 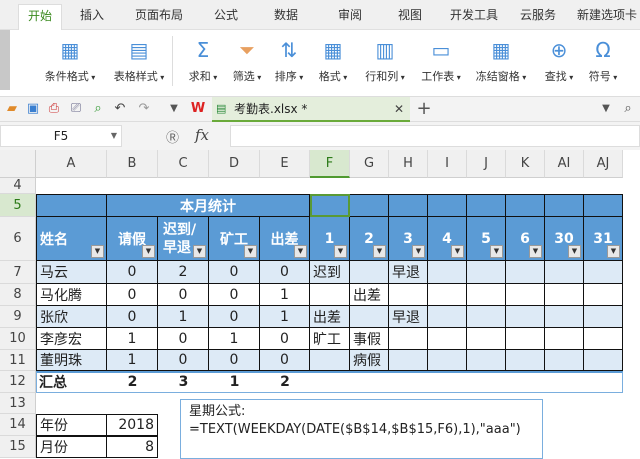 What do you see at coordinates (369, 295) in the screenshot?
I see `table-cell: 出差` at bounding box center [369, 295].